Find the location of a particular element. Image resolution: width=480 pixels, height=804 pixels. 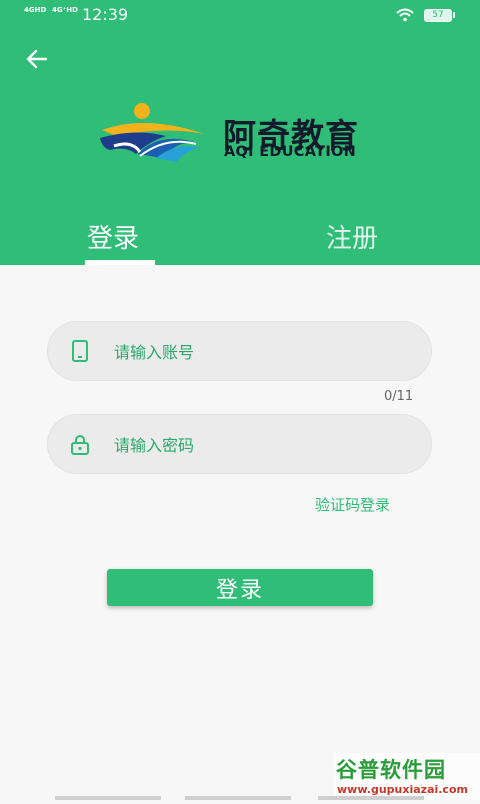

password-field is located at coordinates (239, 444).